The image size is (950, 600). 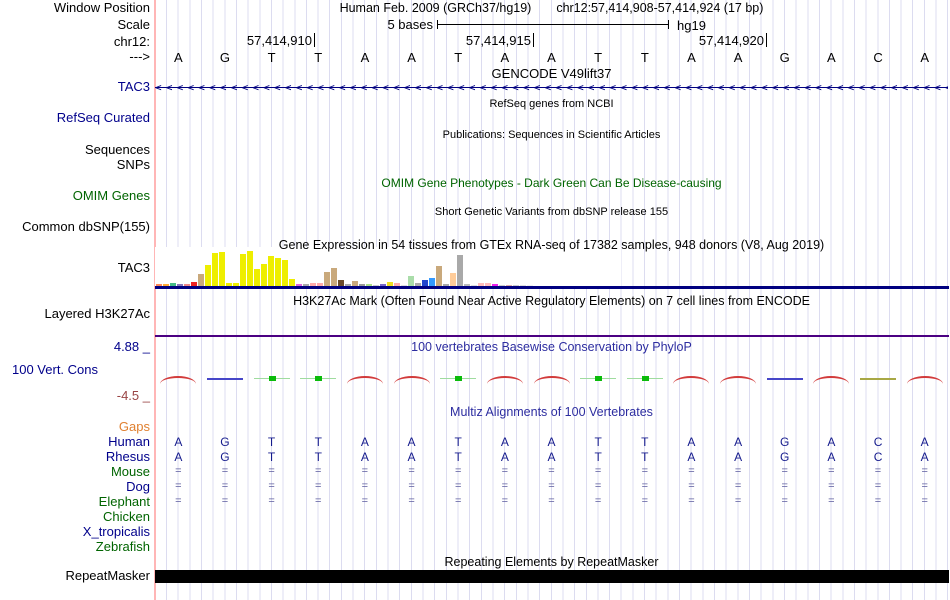 I want to click on h3k27ac-track-line, so click(x=552, y=336).